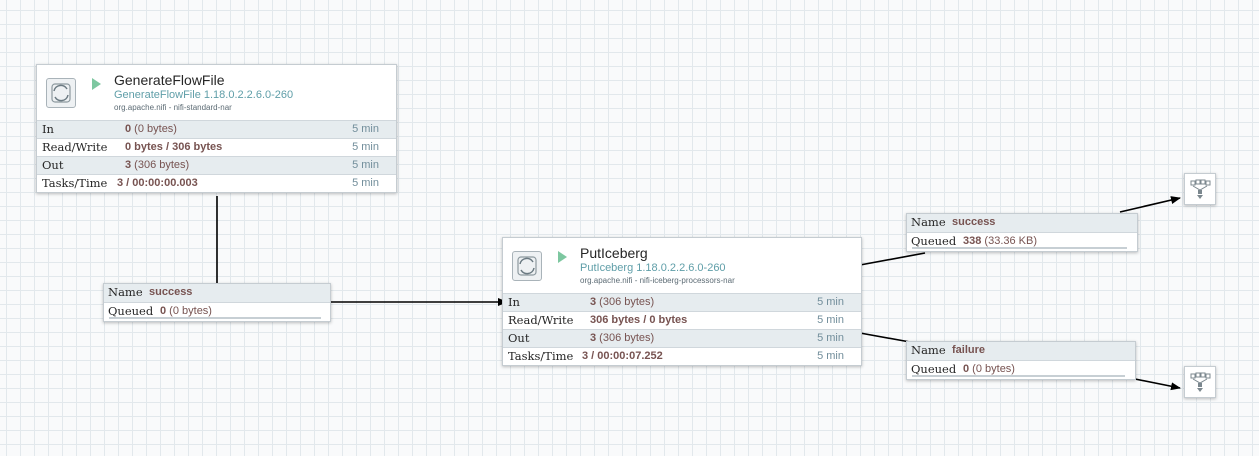 This screenshot has width=1259, height=456. Describe the element at coordinates (614, 253) in the screenshot. I see `processor-name: PutIceberg` at that location.